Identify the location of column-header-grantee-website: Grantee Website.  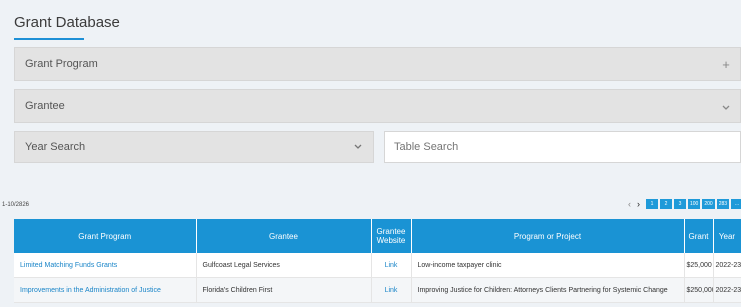
(391, 236).